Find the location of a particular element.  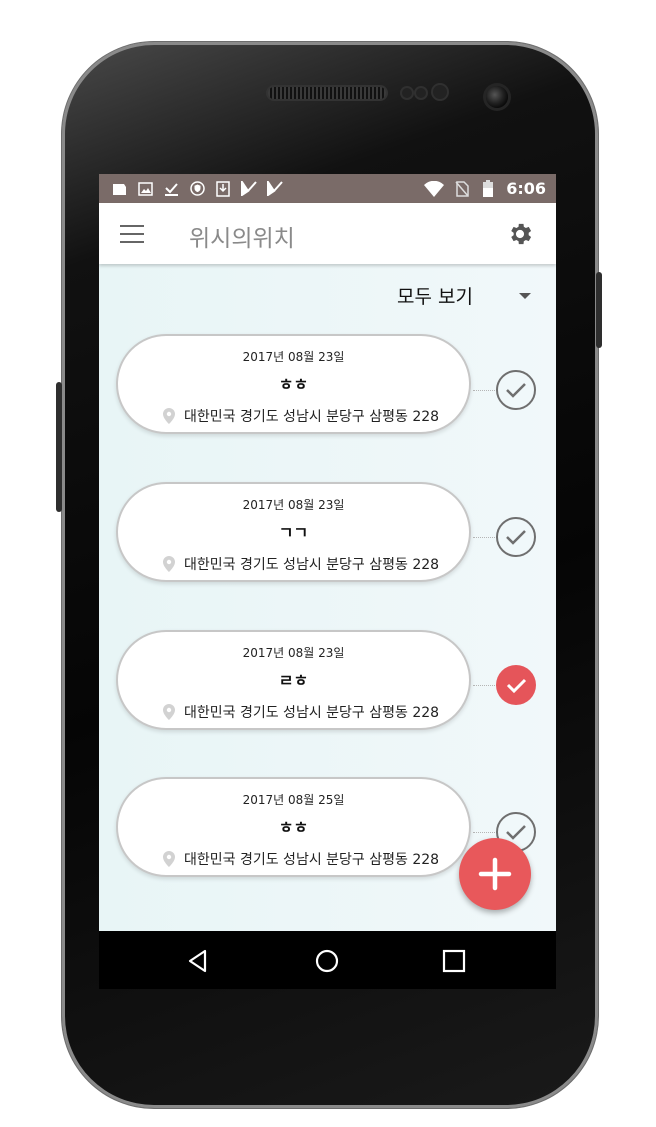

plus-icon is located at coordinates (495, 874).